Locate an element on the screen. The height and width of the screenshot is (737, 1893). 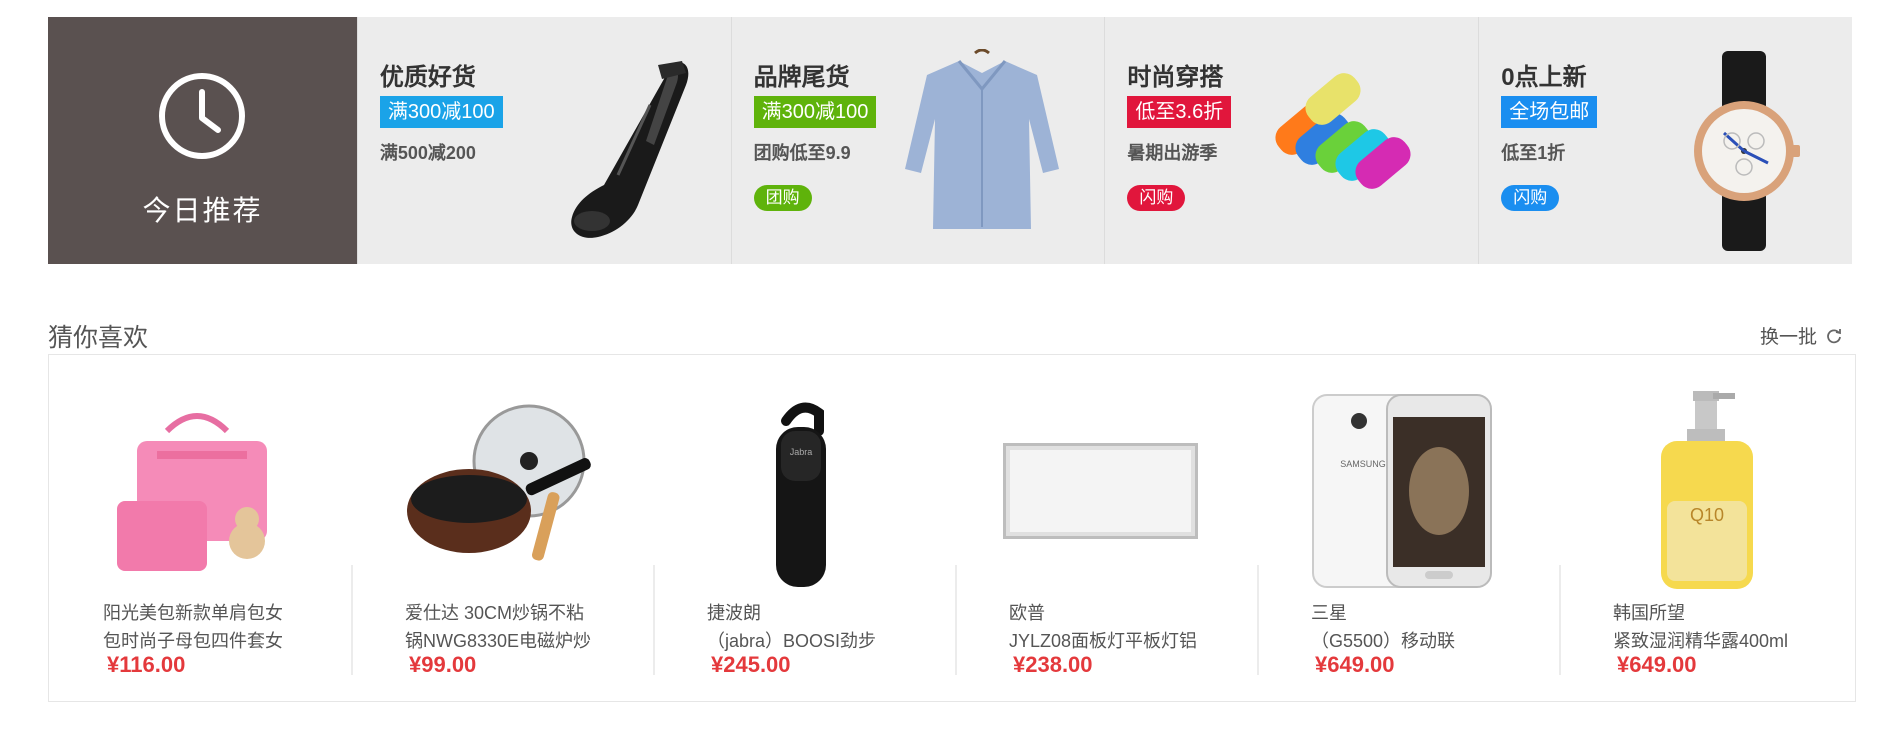
deal-tag: 低至3.6折 is located at coordinates (1179, 112).